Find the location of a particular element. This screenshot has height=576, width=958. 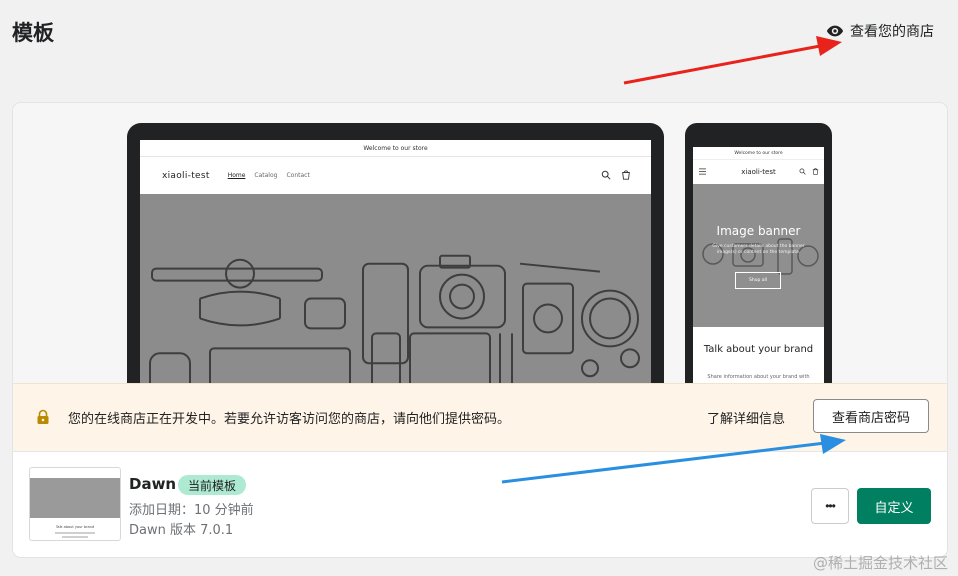

site-header: xiaoli-test Home Catalog Contact is located at coordinates (395, 176).